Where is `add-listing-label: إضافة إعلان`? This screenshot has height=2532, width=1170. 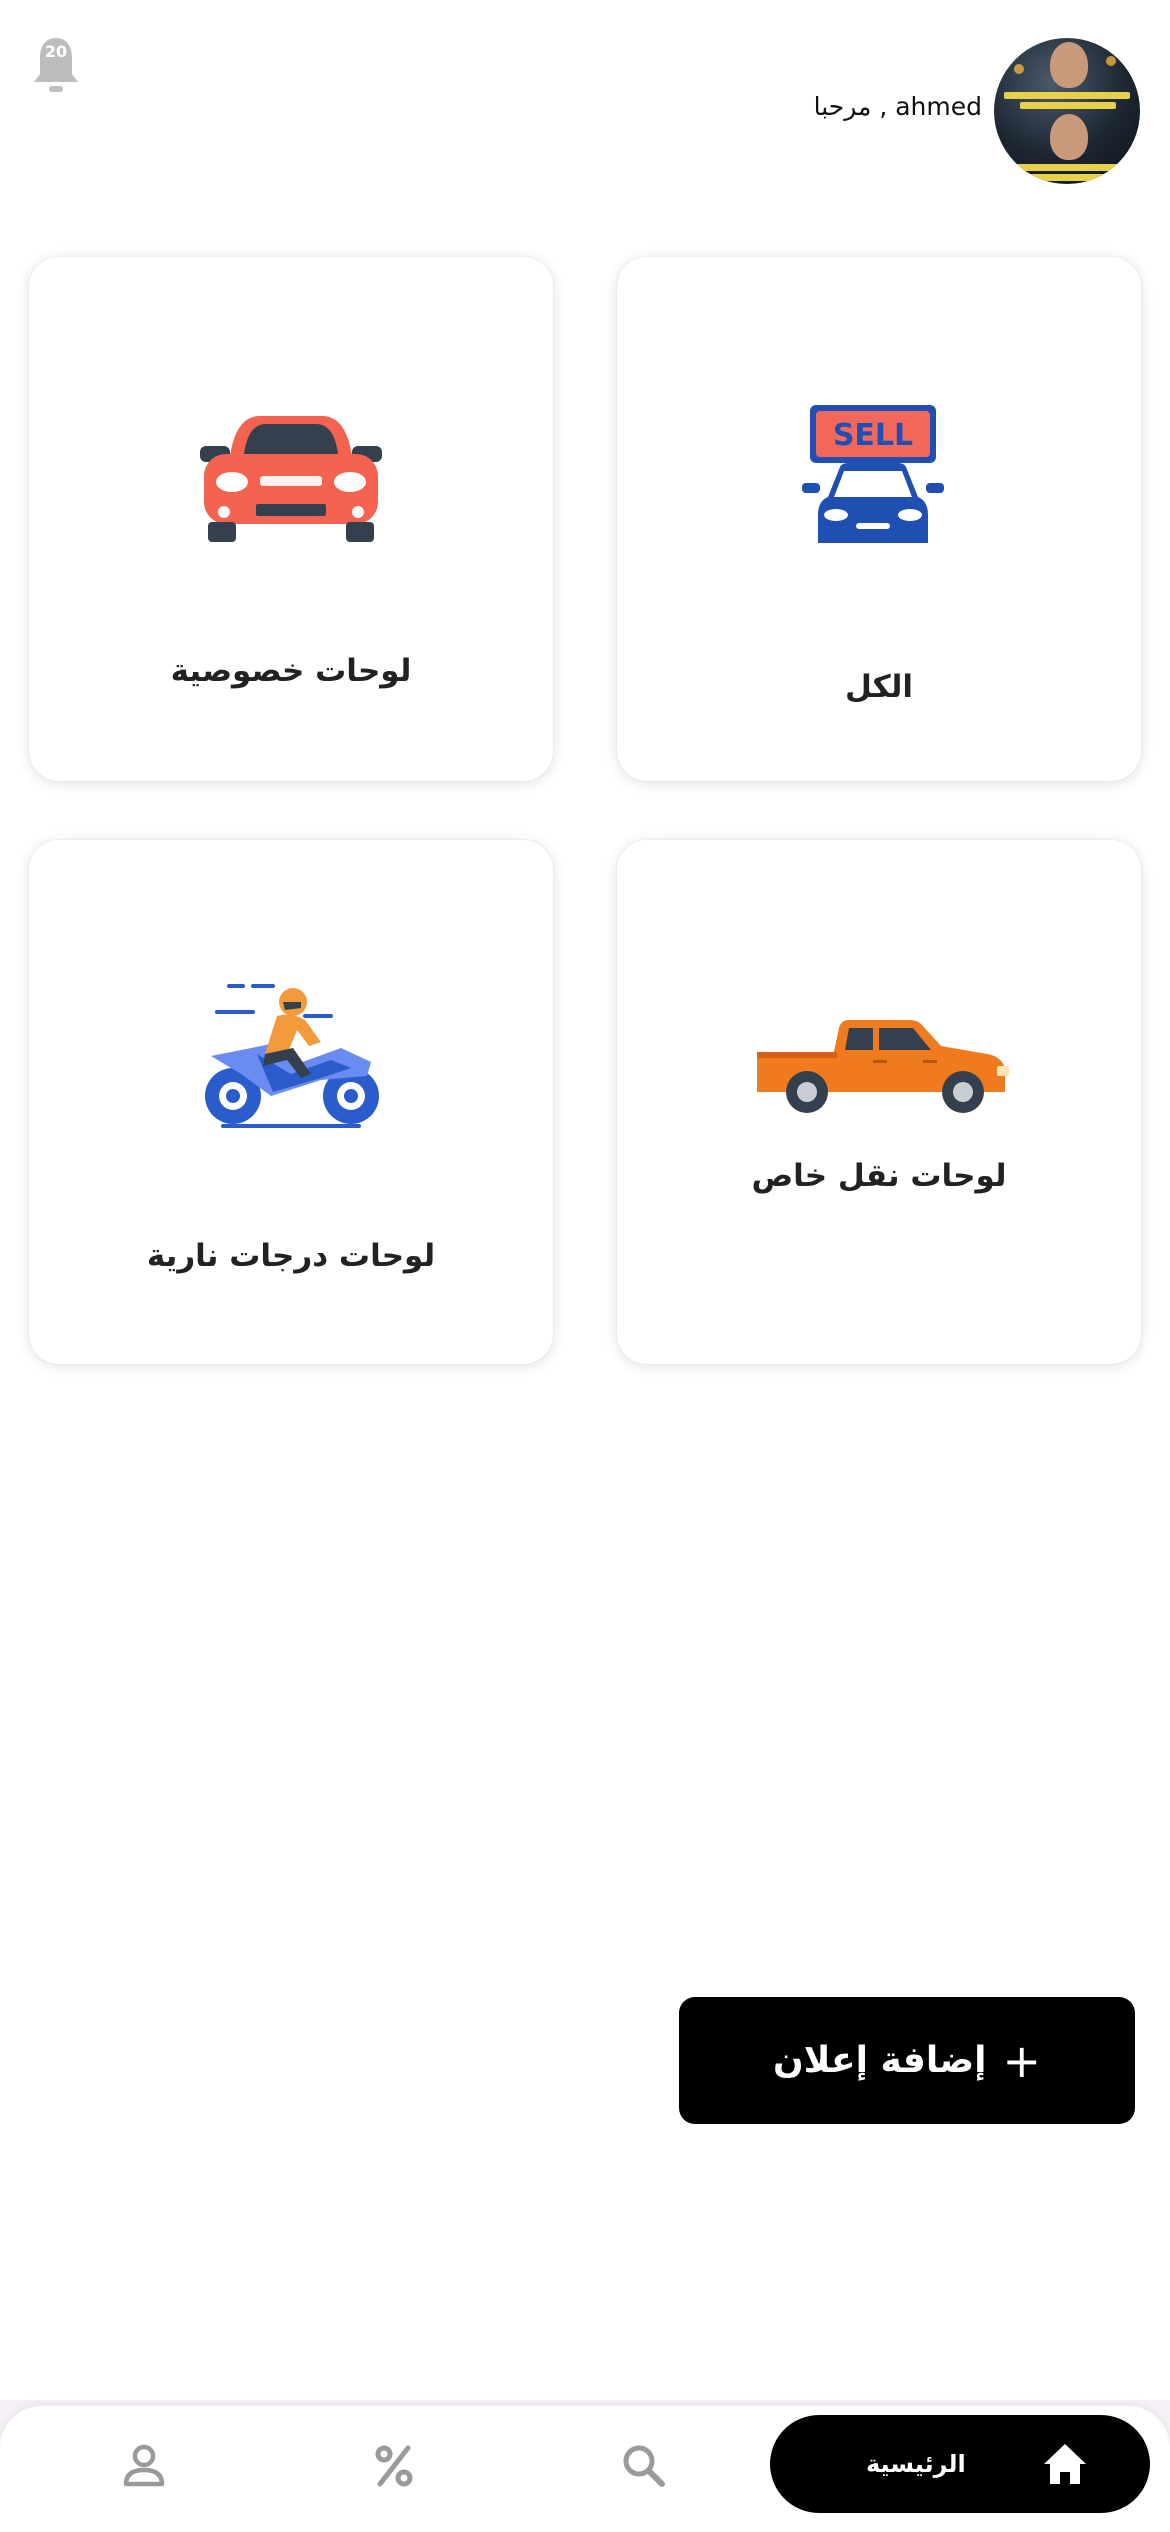 add-listing-label: إضافة إعلان is located at coordinates (879, 2060).